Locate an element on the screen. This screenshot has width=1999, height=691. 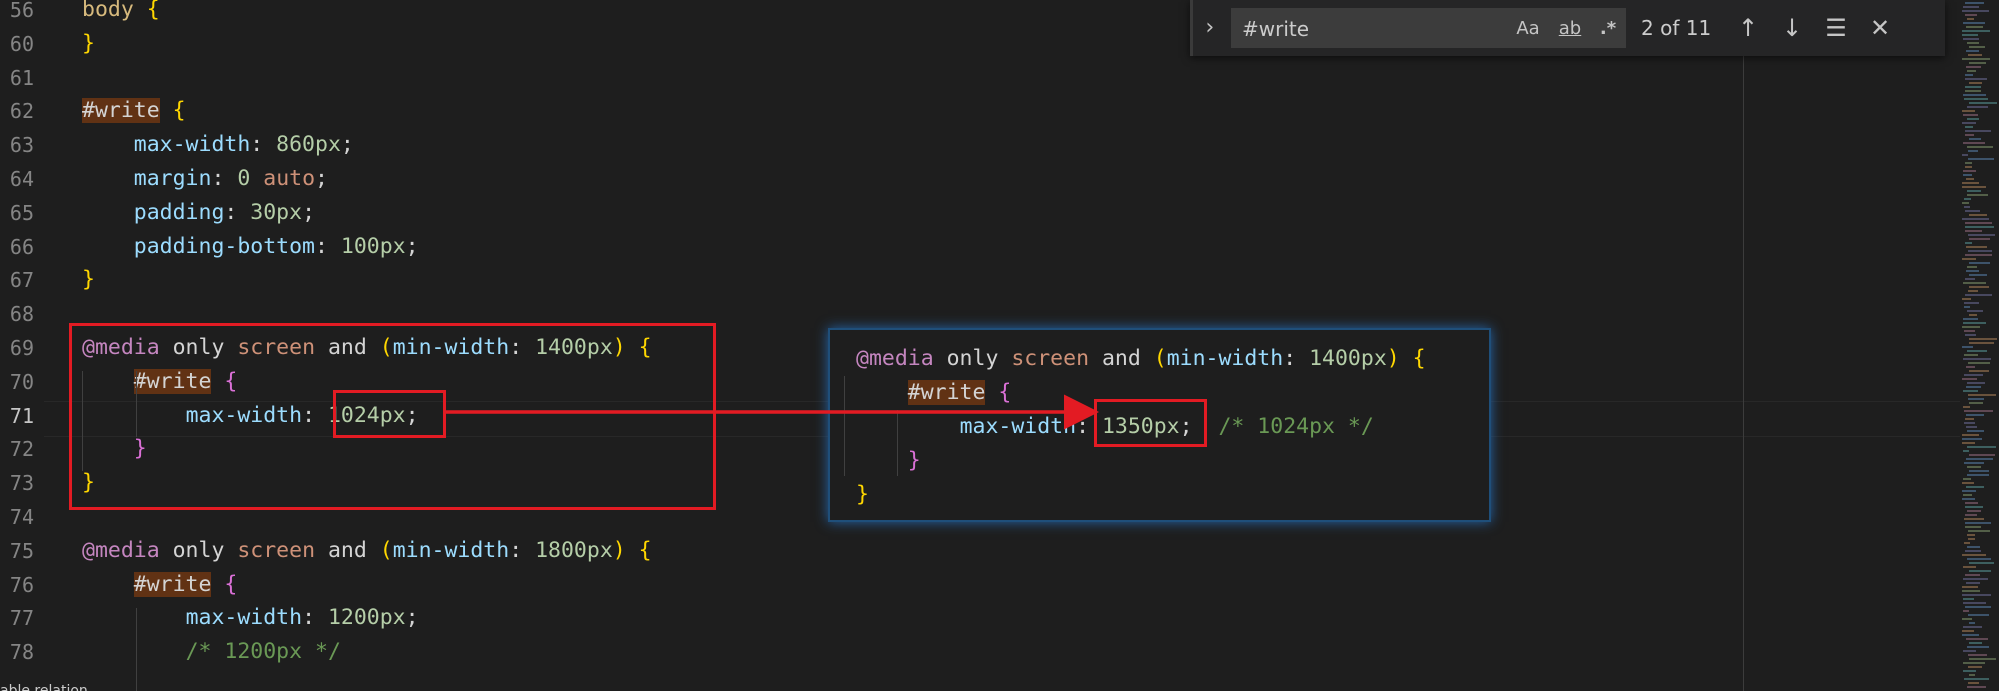
find-in-selection-icon: ☰ is located at coordinates (1836, 28).